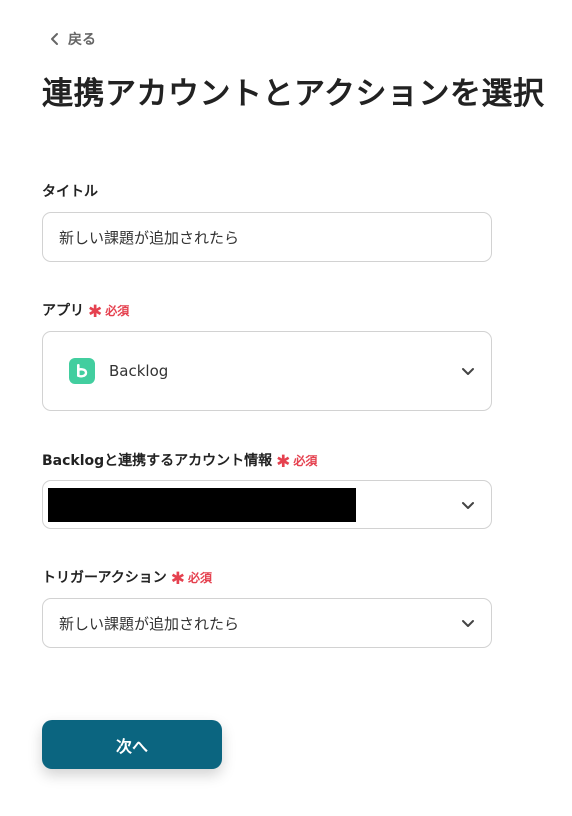  Describe the element at coordinates (202, 505) in the screenshot. I see `redacted-account-value` at that location.